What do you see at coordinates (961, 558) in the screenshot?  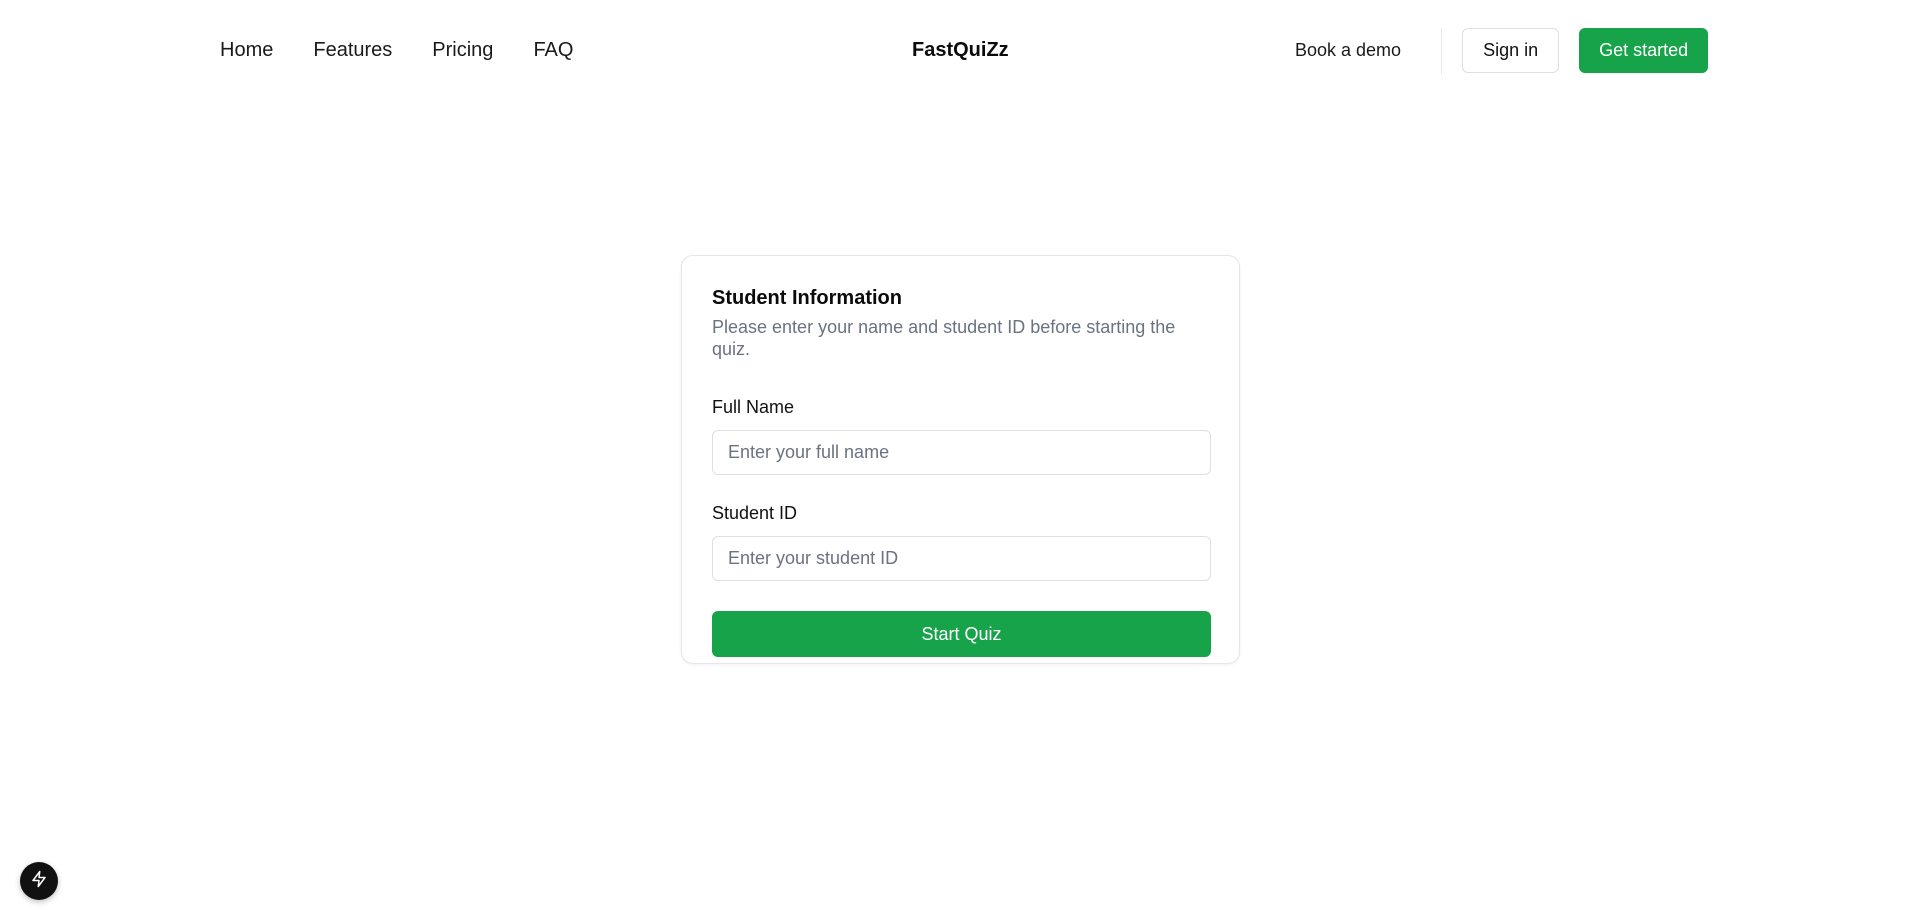 I see `student-id-input` at bounding box center [961, 558].